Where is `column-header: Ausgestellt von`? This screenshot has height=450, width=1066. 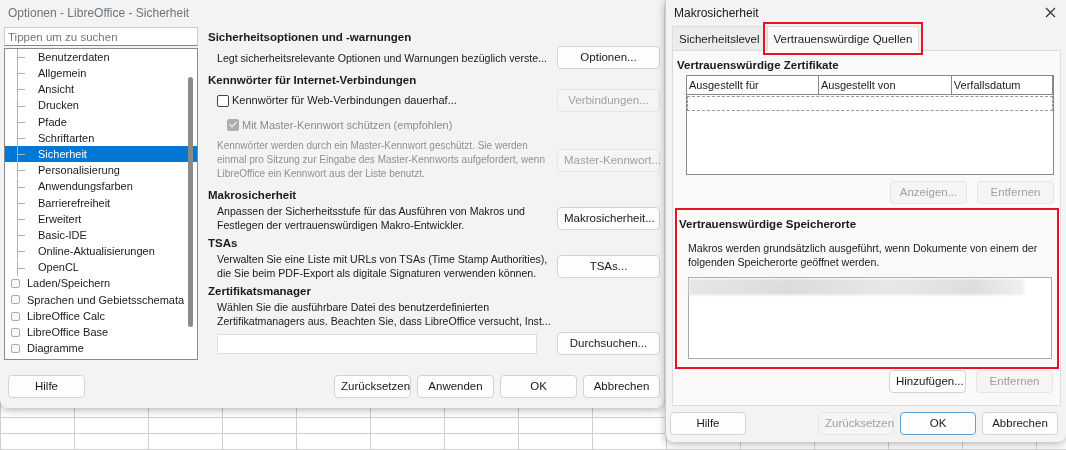 column-header: Ausgestellt von is located at coordinates (885, 85).